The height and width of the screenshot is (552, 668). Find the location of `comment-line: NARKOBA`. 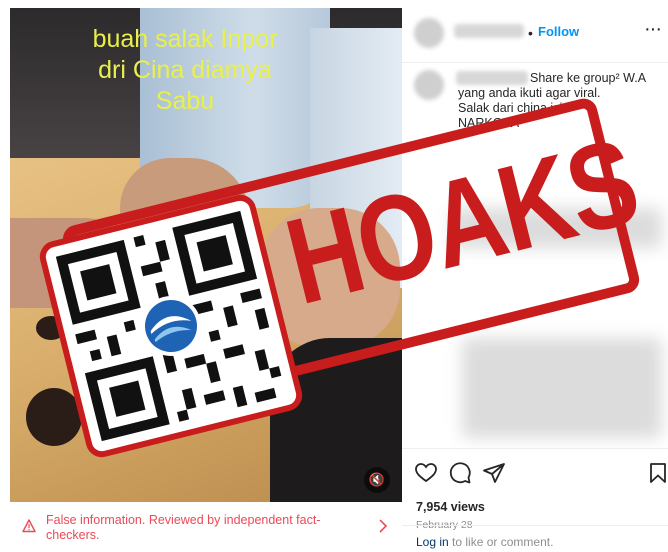

comment-line: NARKOBA is located at coordinates (489, 123).